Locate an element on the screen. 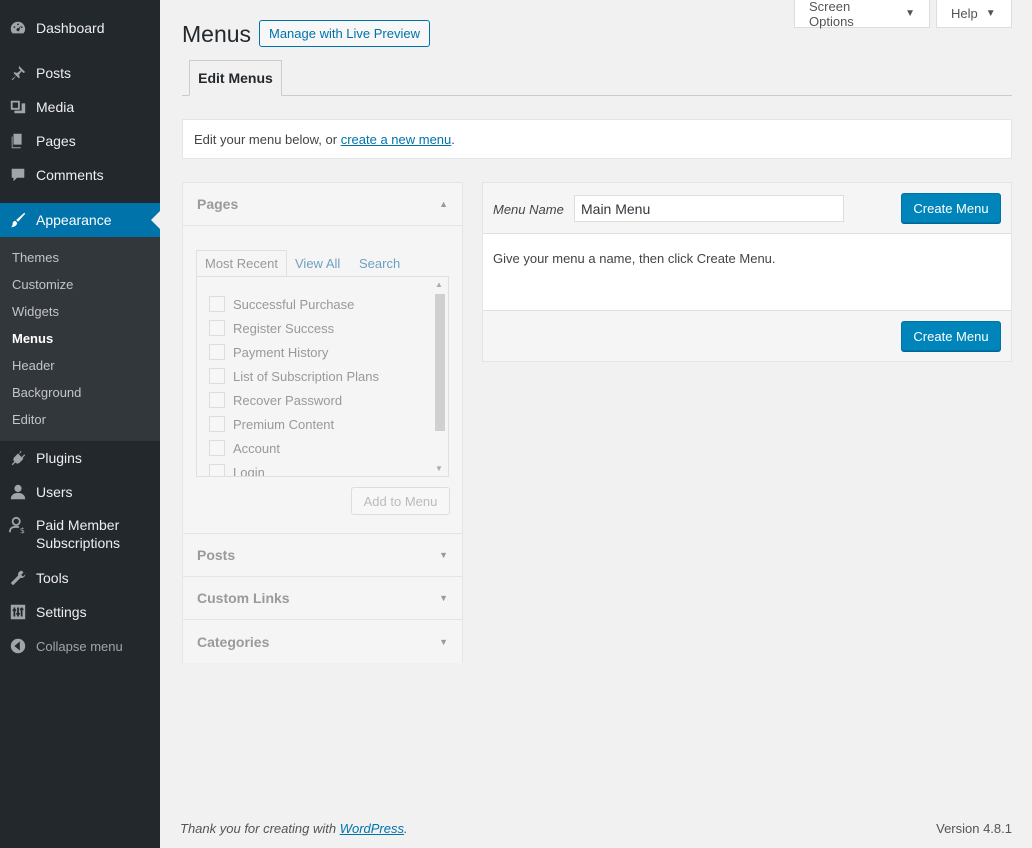 The image size is (1032, 848). menu-header: Menu Name Create Menu is located at coordinates (747, 208).